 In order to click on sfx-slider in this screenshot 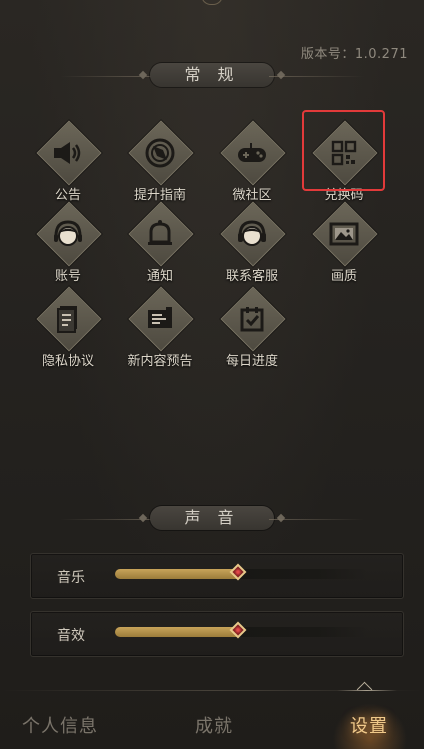, I will do `click(241, 630)`.